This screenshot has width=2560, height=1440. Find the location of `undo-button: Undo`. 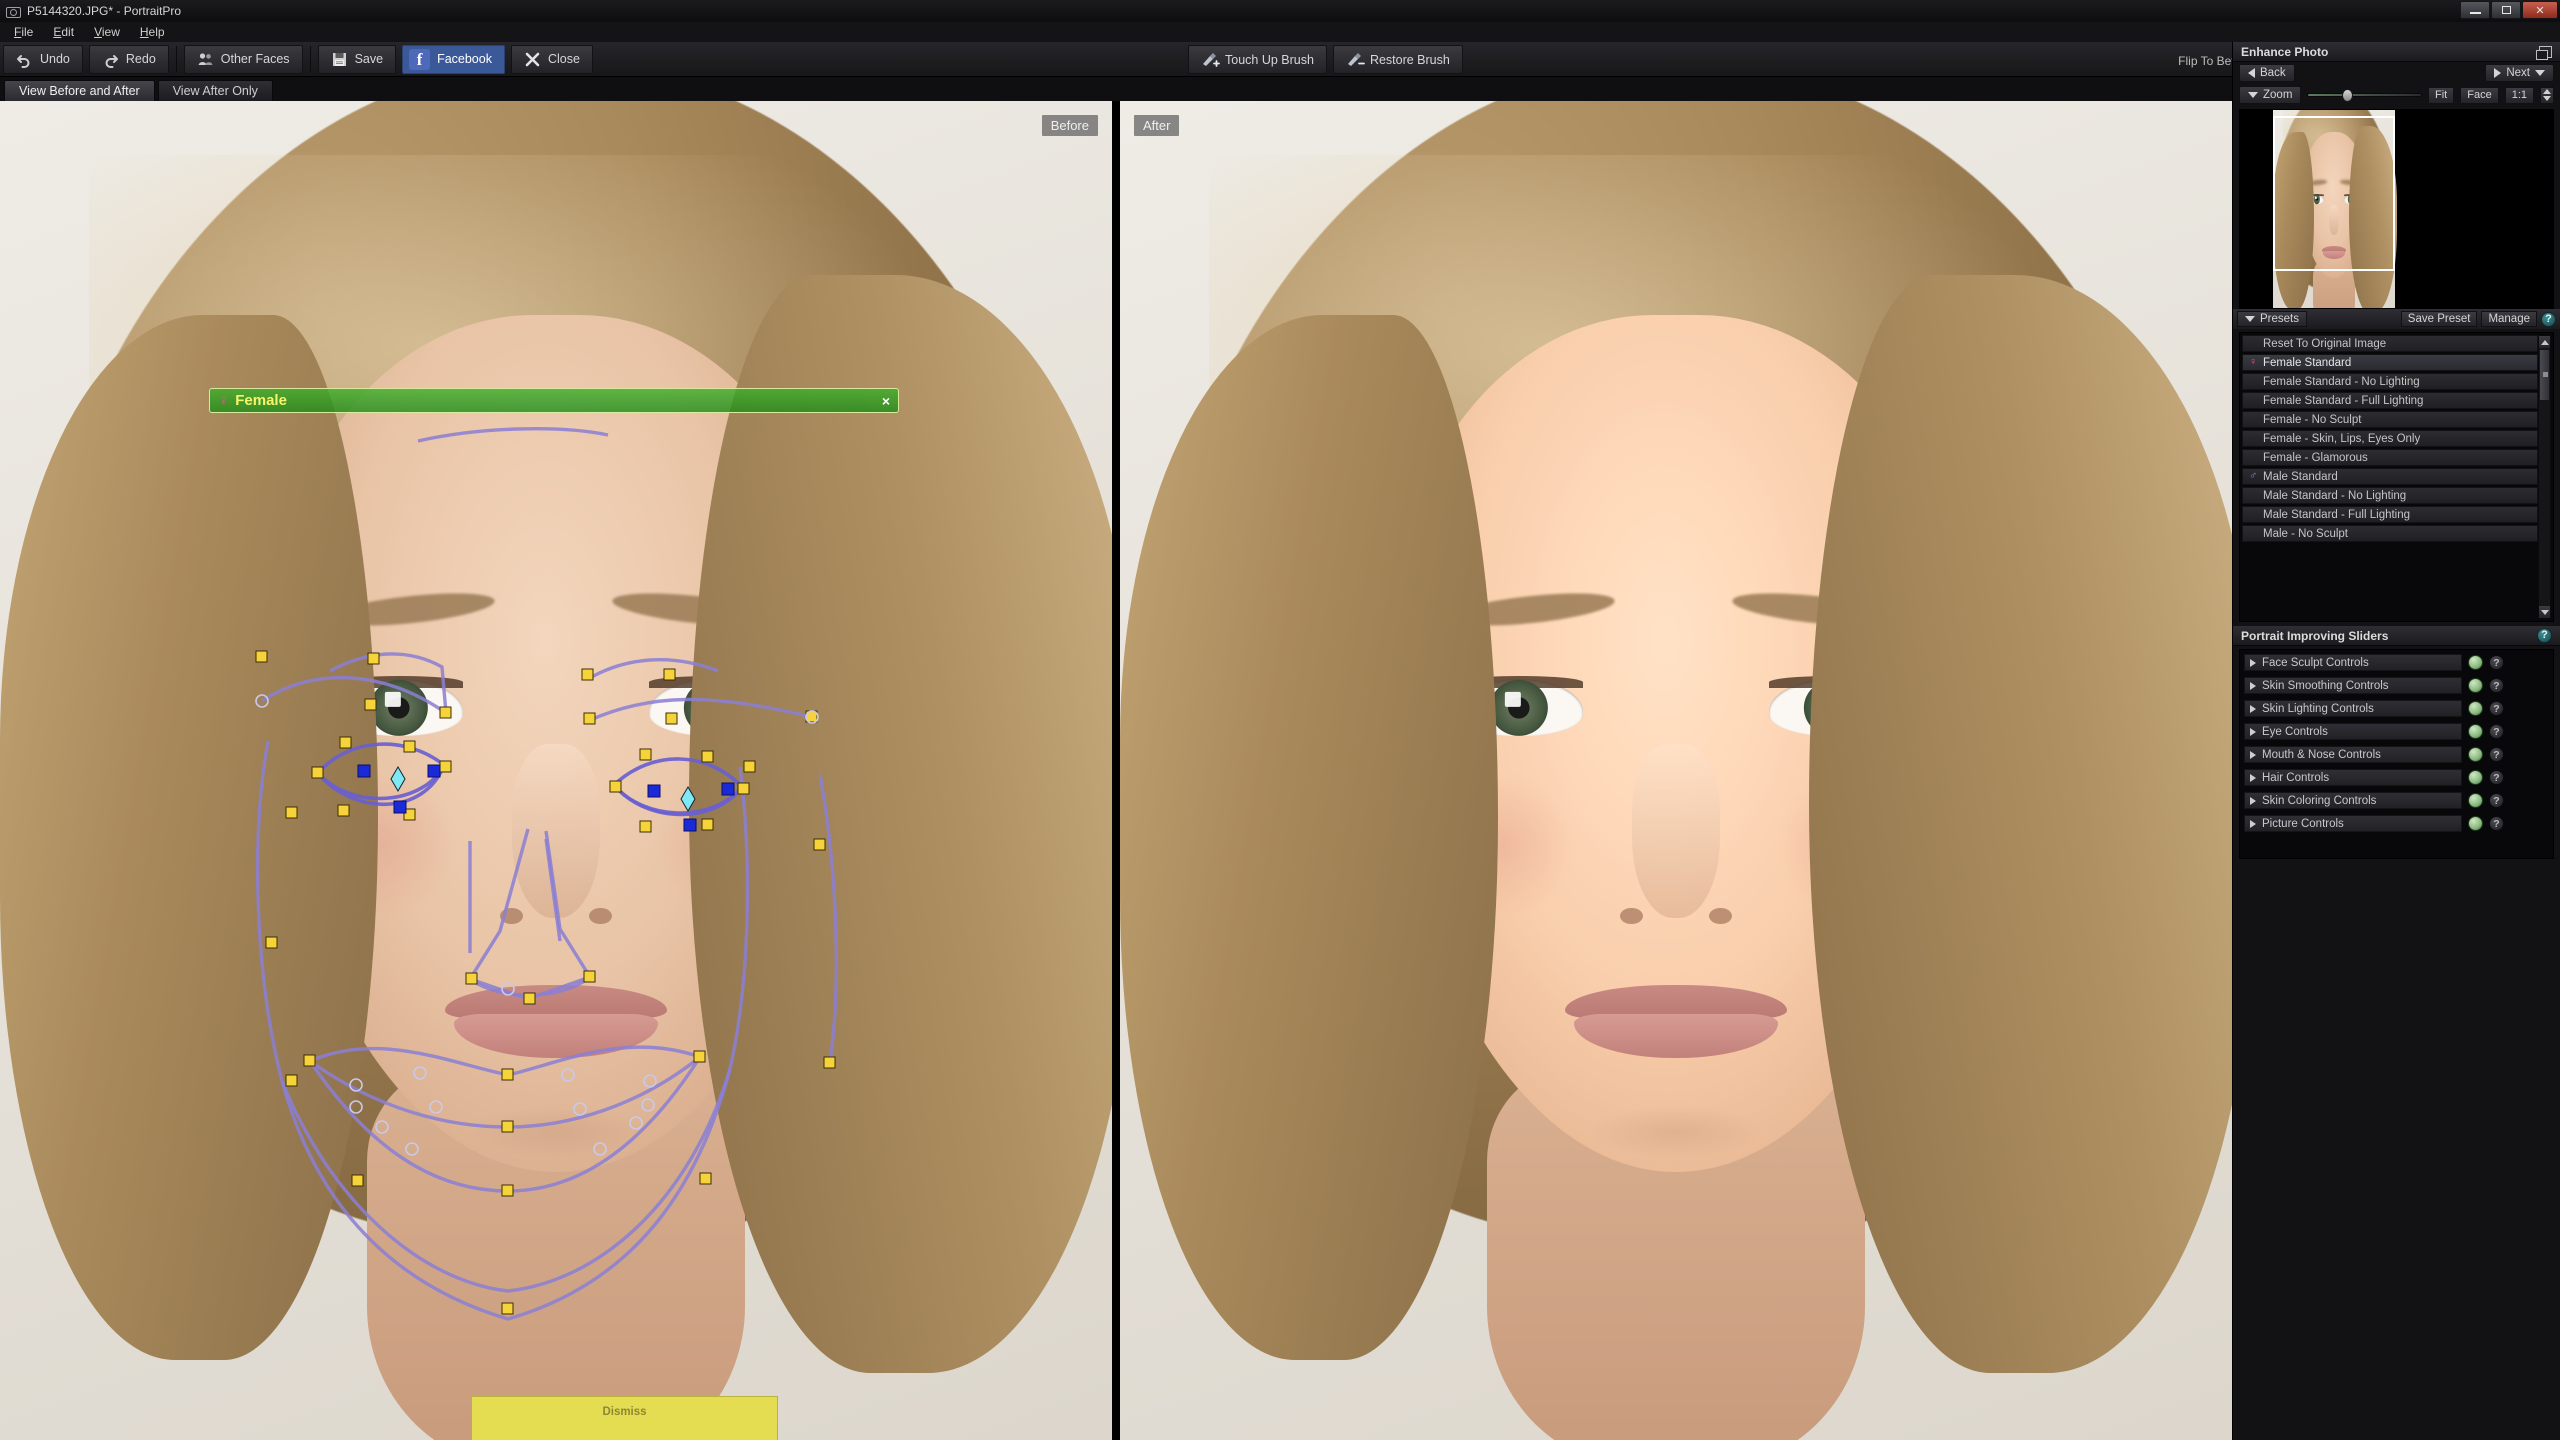

undo-button: Undo is located at coordinates (43, 59).